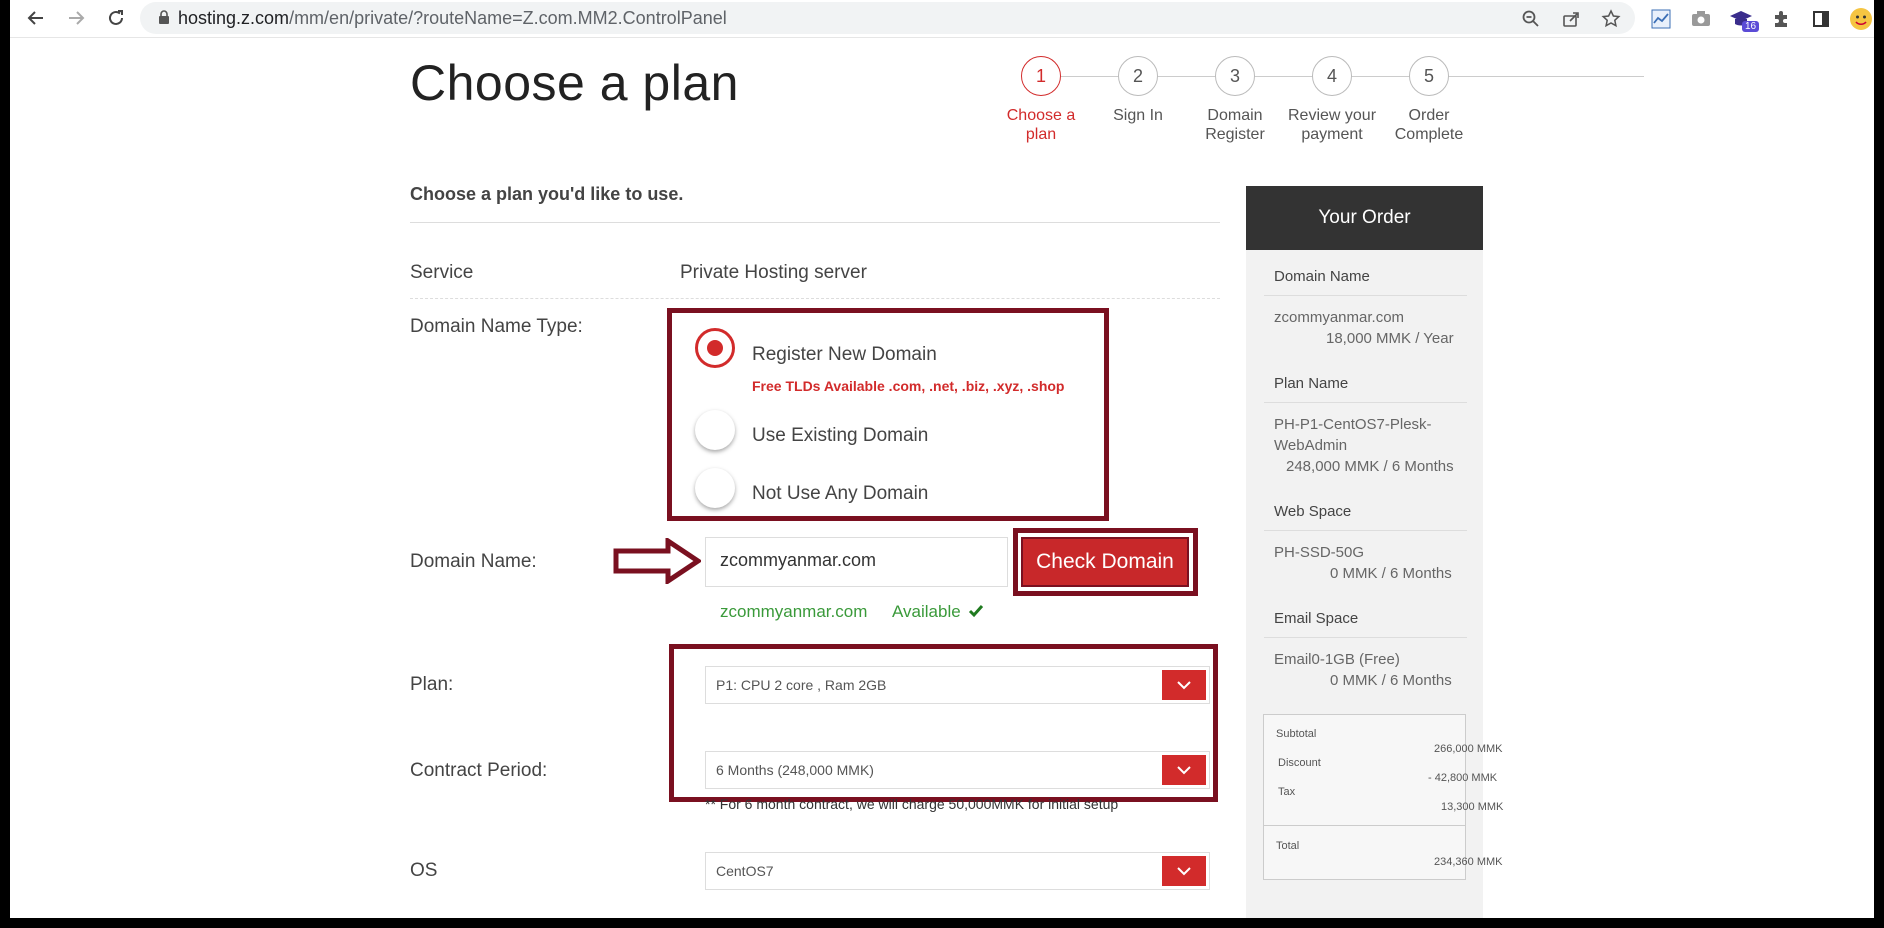 The image size is (1884, 928). I want to click on bookmark-star-icon, so click(1611, 19).